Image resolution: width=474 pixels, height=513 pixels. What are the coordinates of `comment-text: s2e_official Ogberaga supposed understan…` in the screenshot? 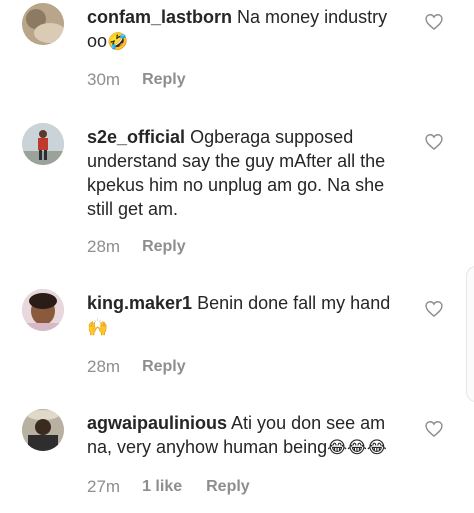 It's located at (246, 173).